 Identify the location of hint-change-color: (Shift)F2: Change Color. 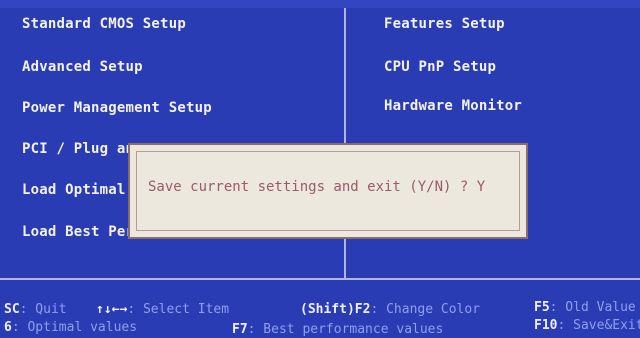
(390, 309).